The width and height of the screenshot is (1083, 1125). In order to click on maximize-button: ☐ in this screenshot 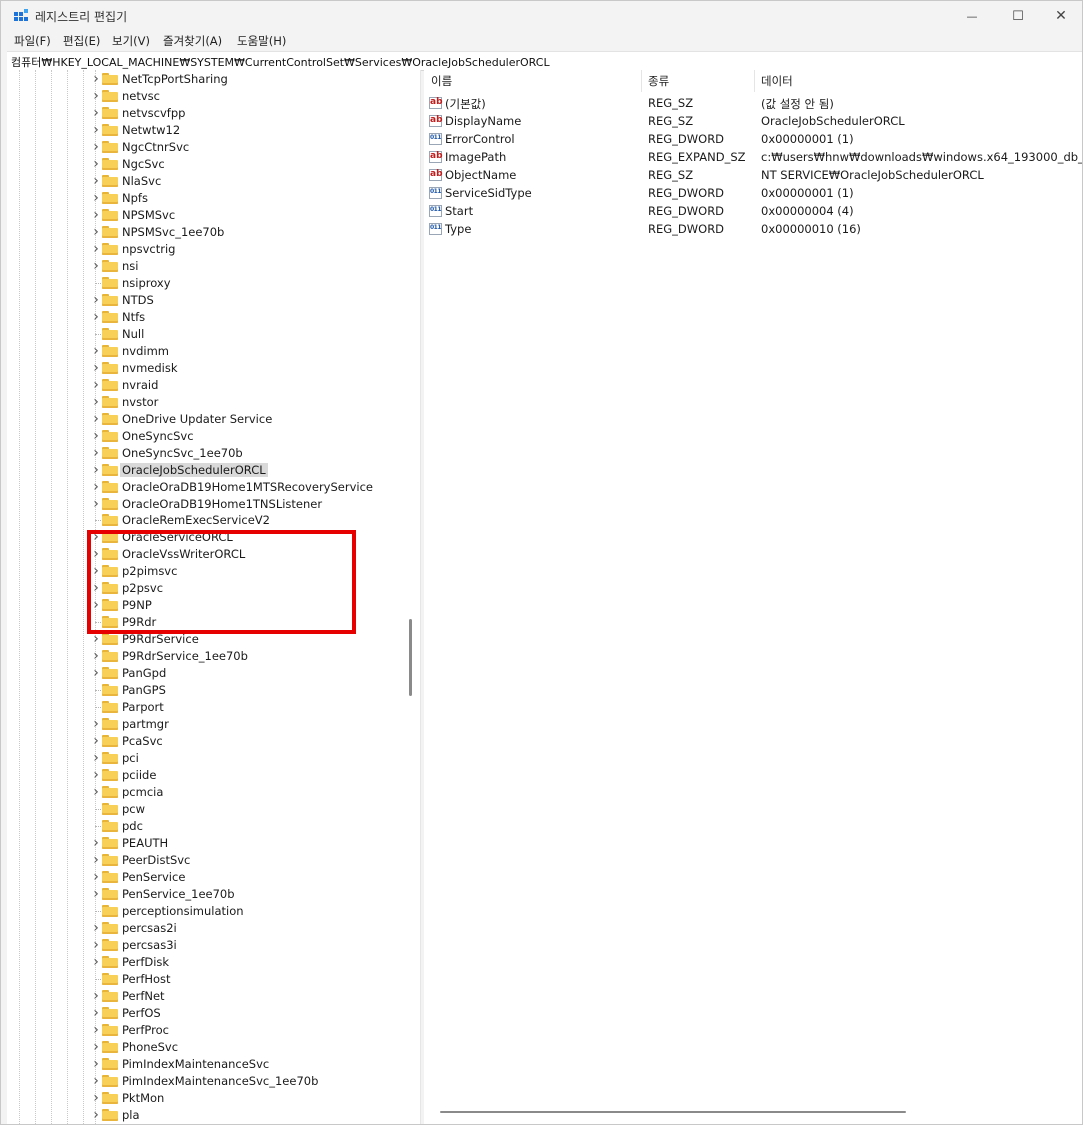, I will do `click(1018, 16)`.